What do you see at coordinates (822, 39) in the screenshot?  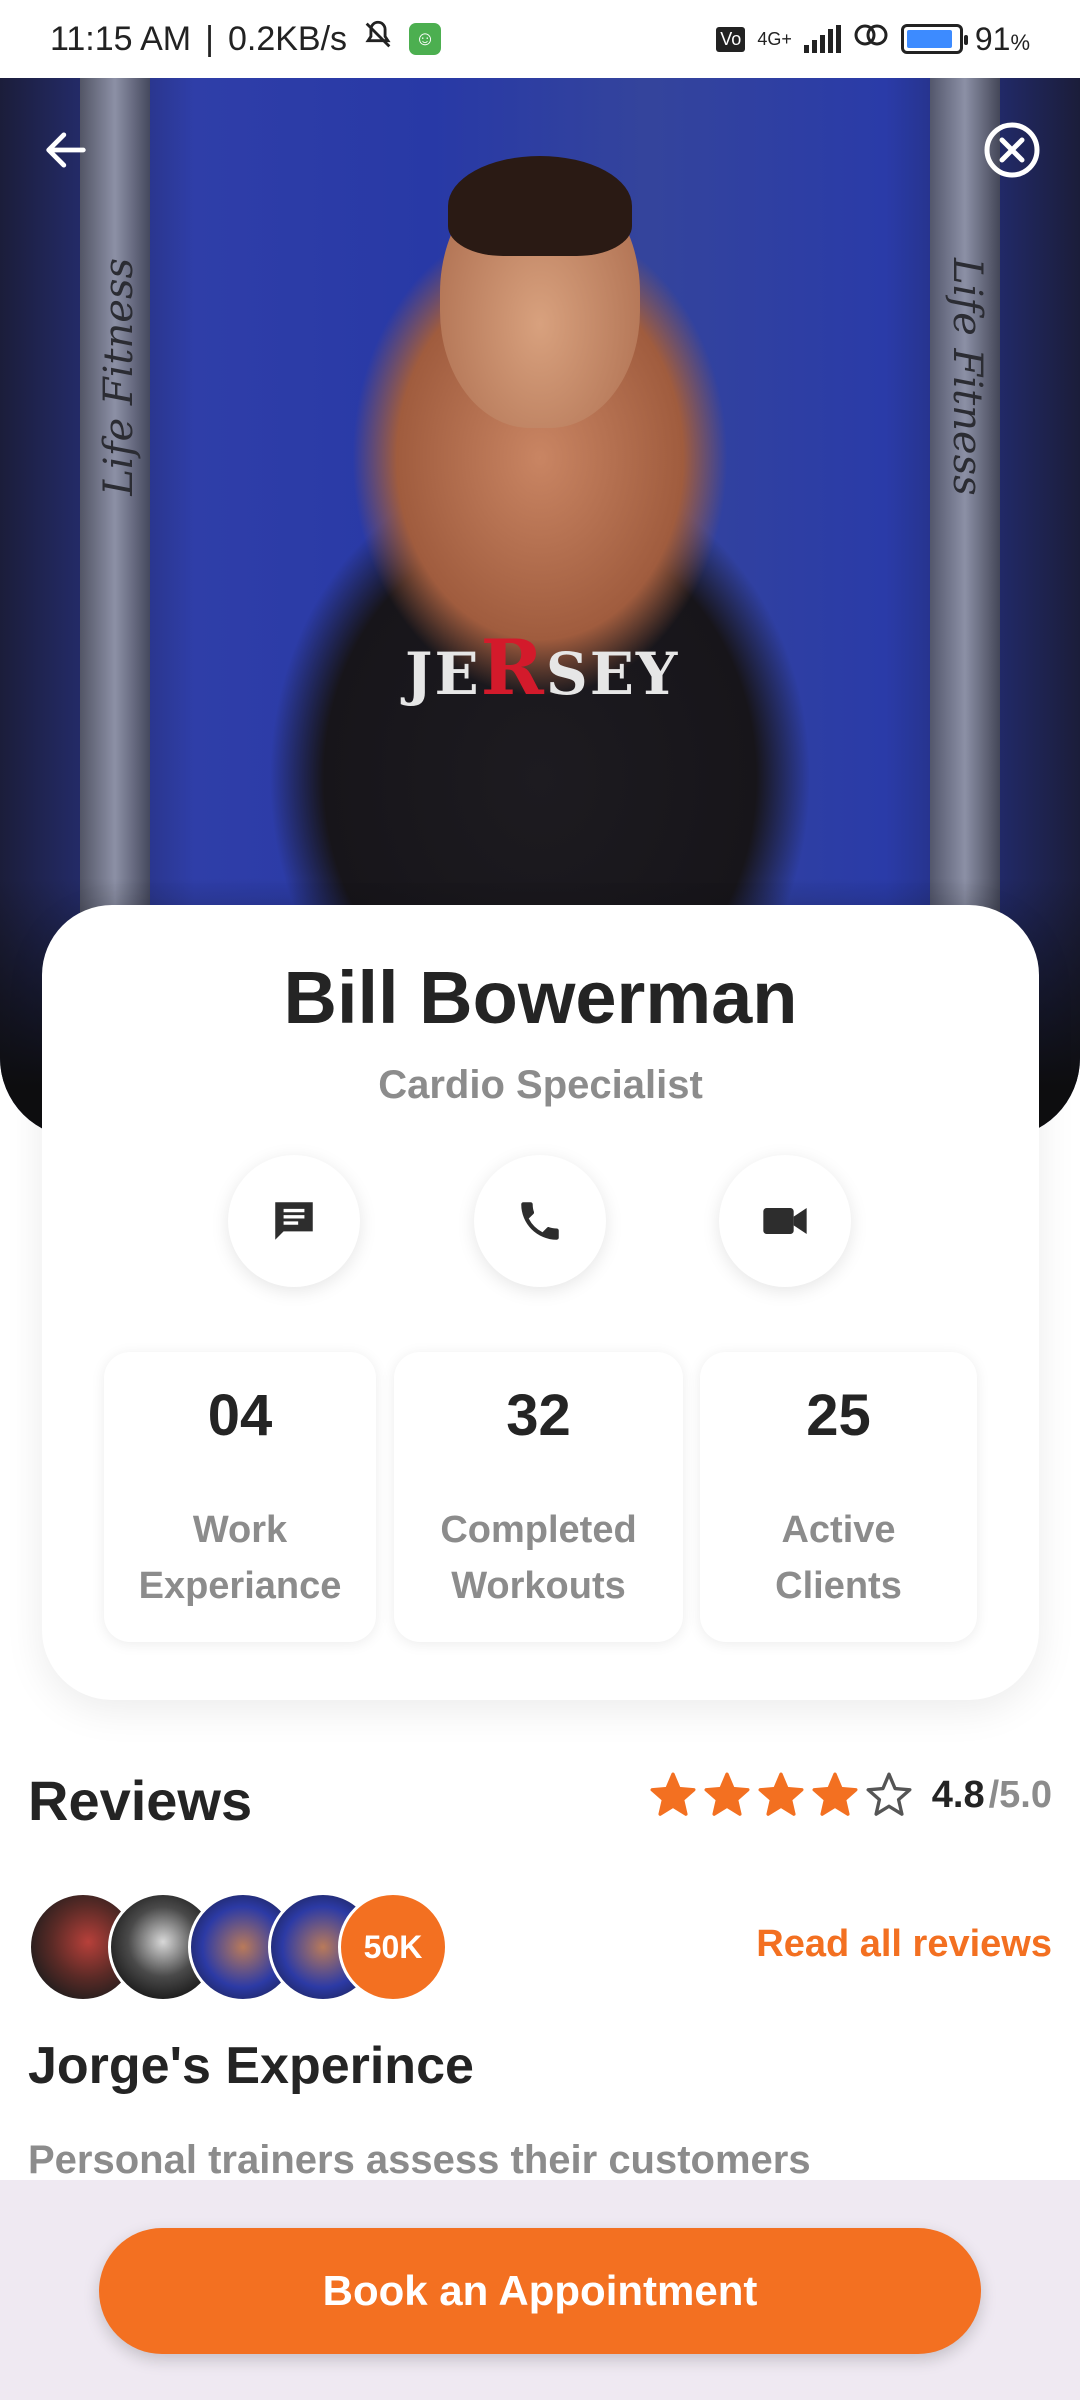 I see `signal-icon` at bounding box center [822, 39].